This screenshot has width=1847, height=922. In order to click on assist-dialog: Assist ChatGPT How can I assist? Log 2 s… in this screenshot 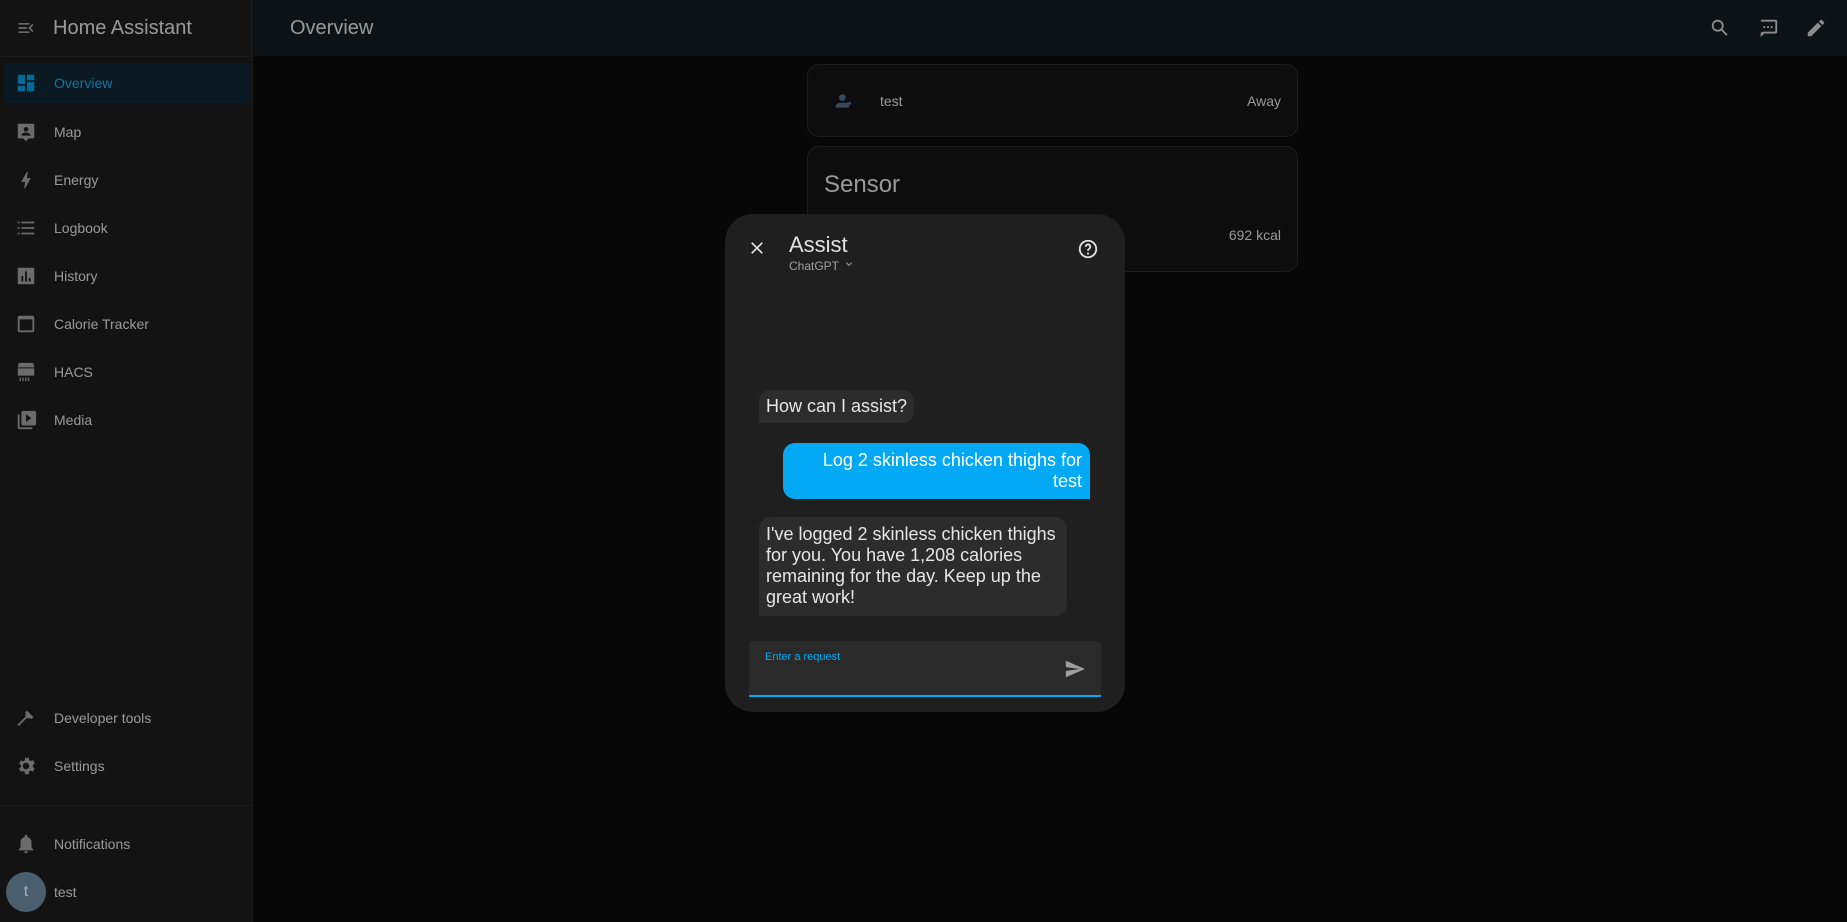, I will do `click(925, 463)`.